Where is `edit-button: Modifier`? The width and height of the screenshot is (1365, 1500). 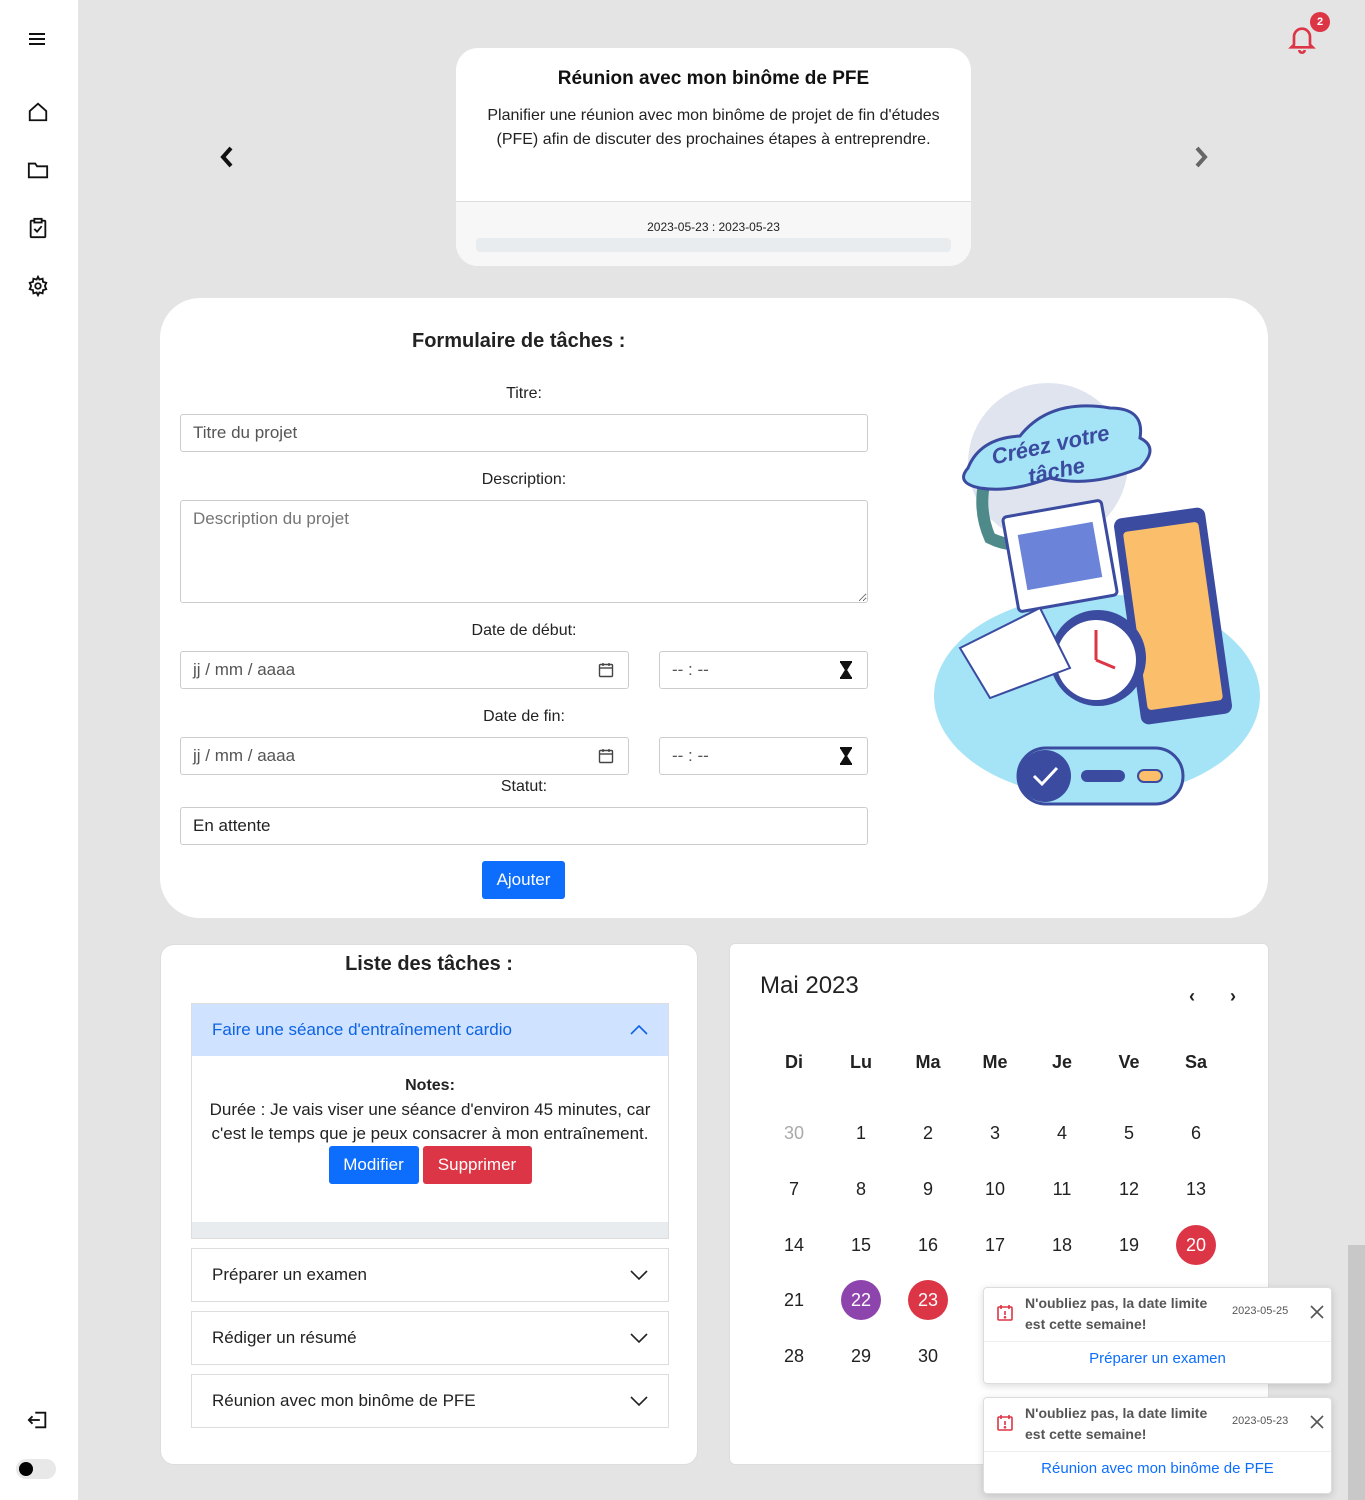 edit-button: Modifier is located at coordinates (373, 1165).